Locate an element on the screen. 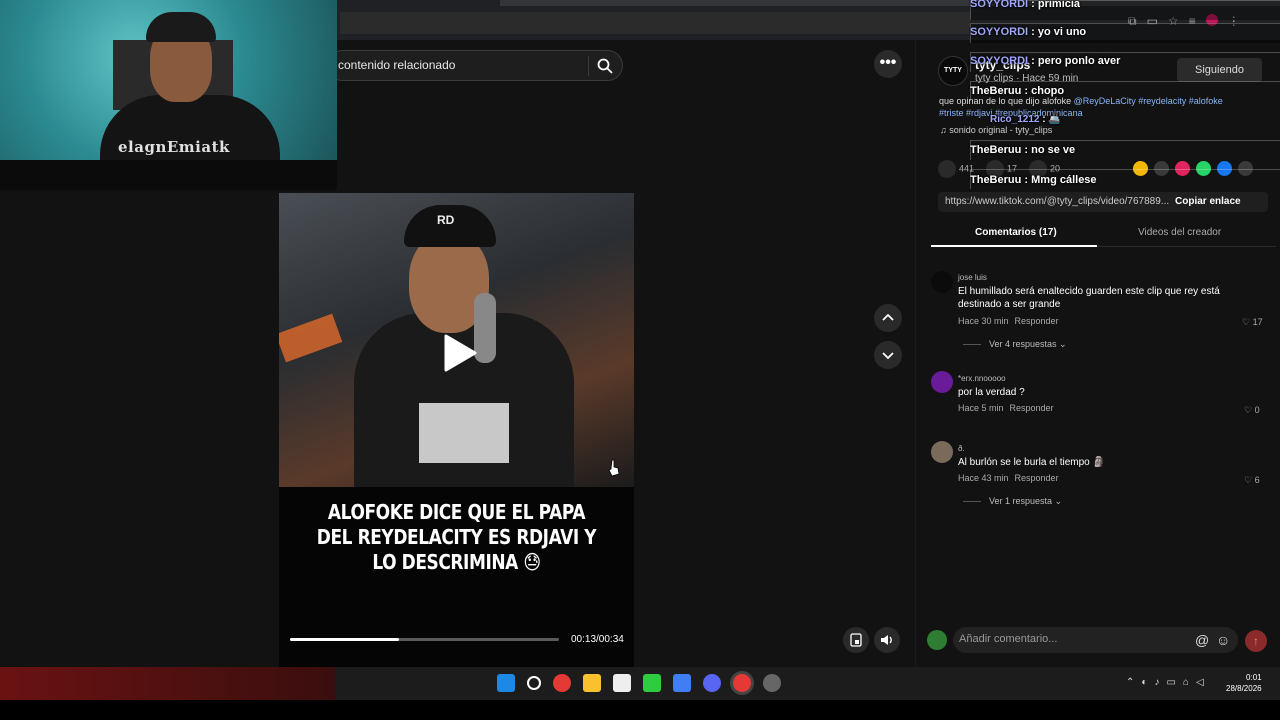 Image resolution: width=1280 pixels, height=720 pixels. chevron-up-tray-icon: ⌃ is located at coordinates (1130, 682).